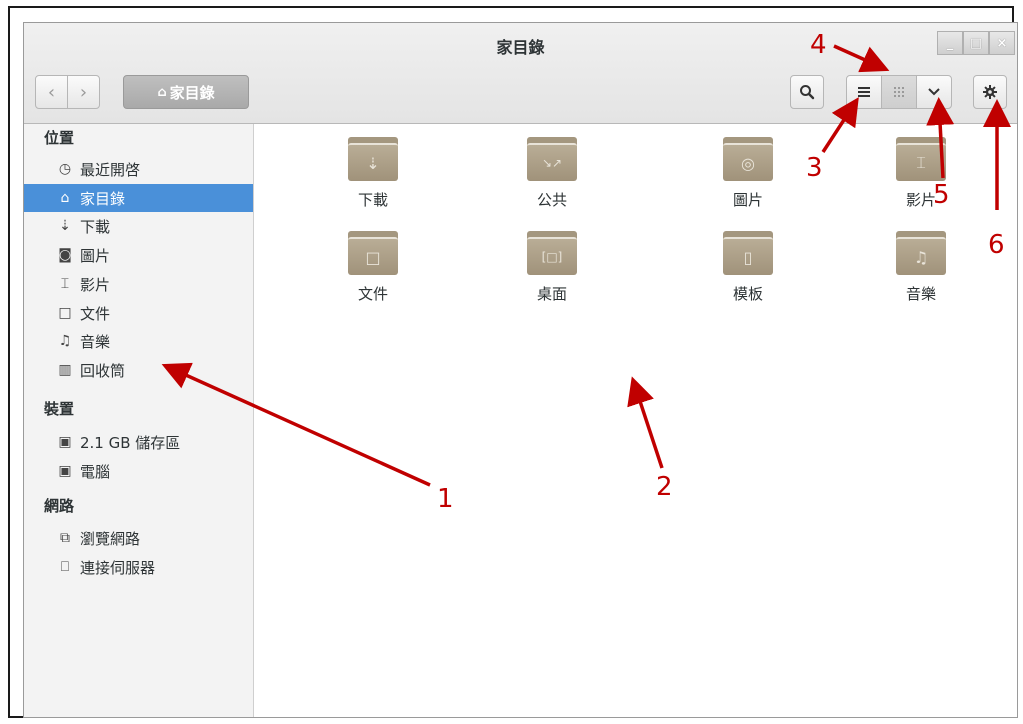  I want to click on camera-icon: ◙, so click(65, 255).